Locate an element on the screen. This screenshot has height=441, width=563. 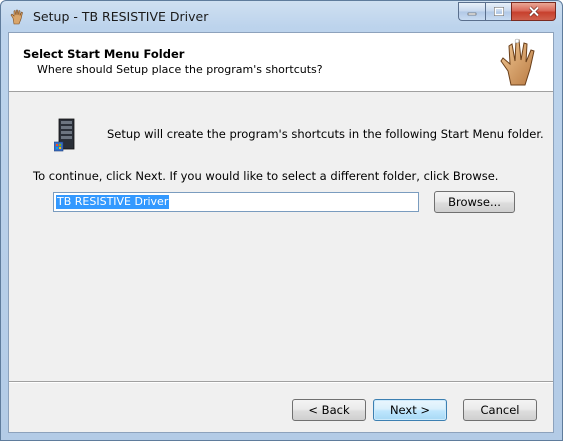
next-button: Next > is located at coordinates (410, 410).